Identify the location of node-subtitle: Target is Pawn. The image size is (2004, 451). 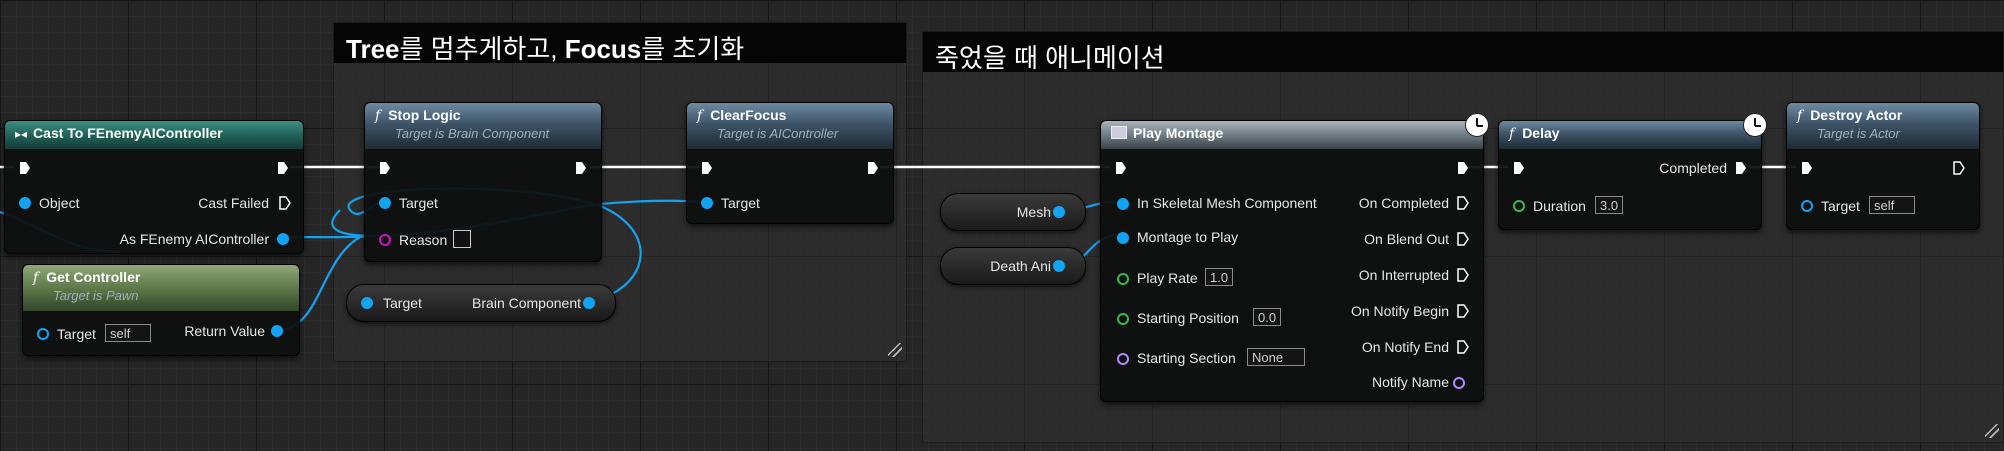
(96, 295).